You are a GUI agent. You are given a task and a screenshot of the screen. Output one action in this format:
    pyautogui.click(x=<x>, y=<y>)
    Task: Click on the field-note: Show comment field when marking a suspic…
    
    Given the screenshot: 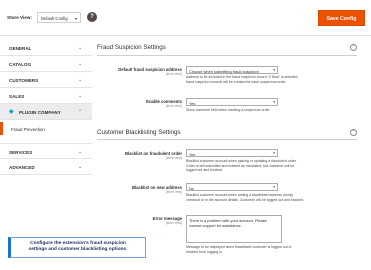 What is the action you would take?
    pyautogui.click(x=228, y=110)
    